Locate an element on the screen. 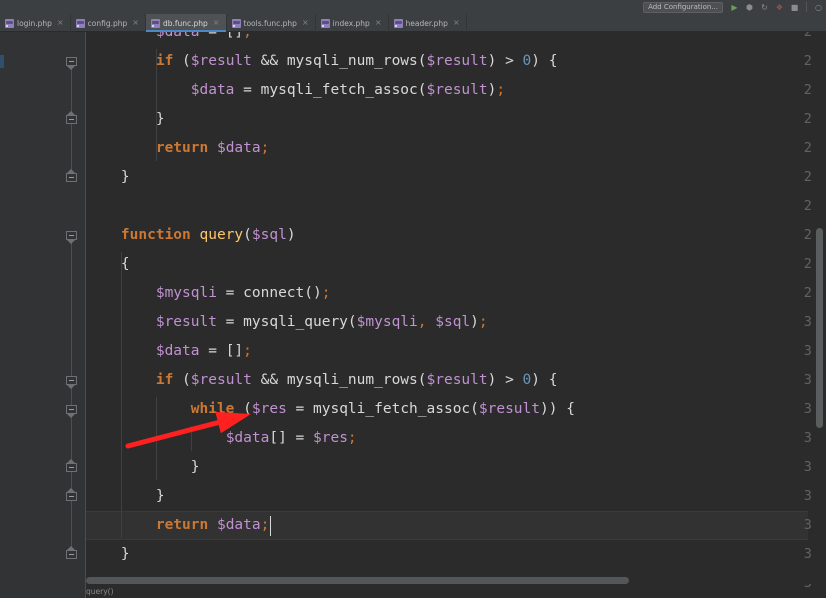 The image size is (826, 598). coverage-icon: ❖ is located at coordinates (779, 7).